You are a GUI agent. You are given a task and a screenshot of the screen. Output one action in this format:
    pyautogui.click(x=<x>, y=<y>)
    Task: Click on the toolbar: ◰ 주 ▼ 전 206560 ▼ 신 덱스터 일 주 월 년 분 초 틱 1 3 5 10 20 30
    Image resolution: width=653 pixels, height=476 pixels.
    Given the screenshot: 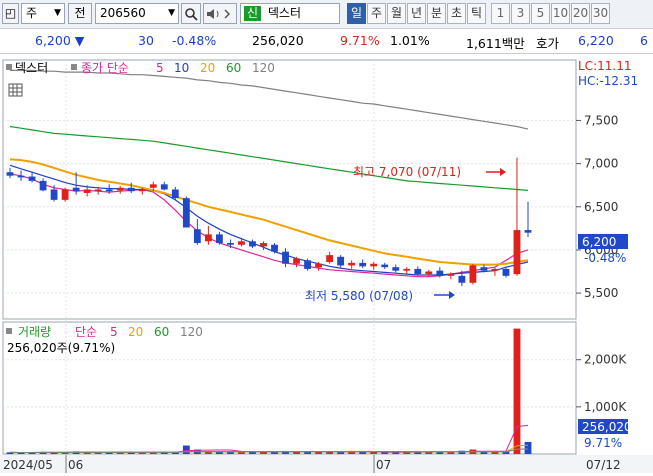 What is the action you would take?
    pyautogui.click(x=326, y=14)
    